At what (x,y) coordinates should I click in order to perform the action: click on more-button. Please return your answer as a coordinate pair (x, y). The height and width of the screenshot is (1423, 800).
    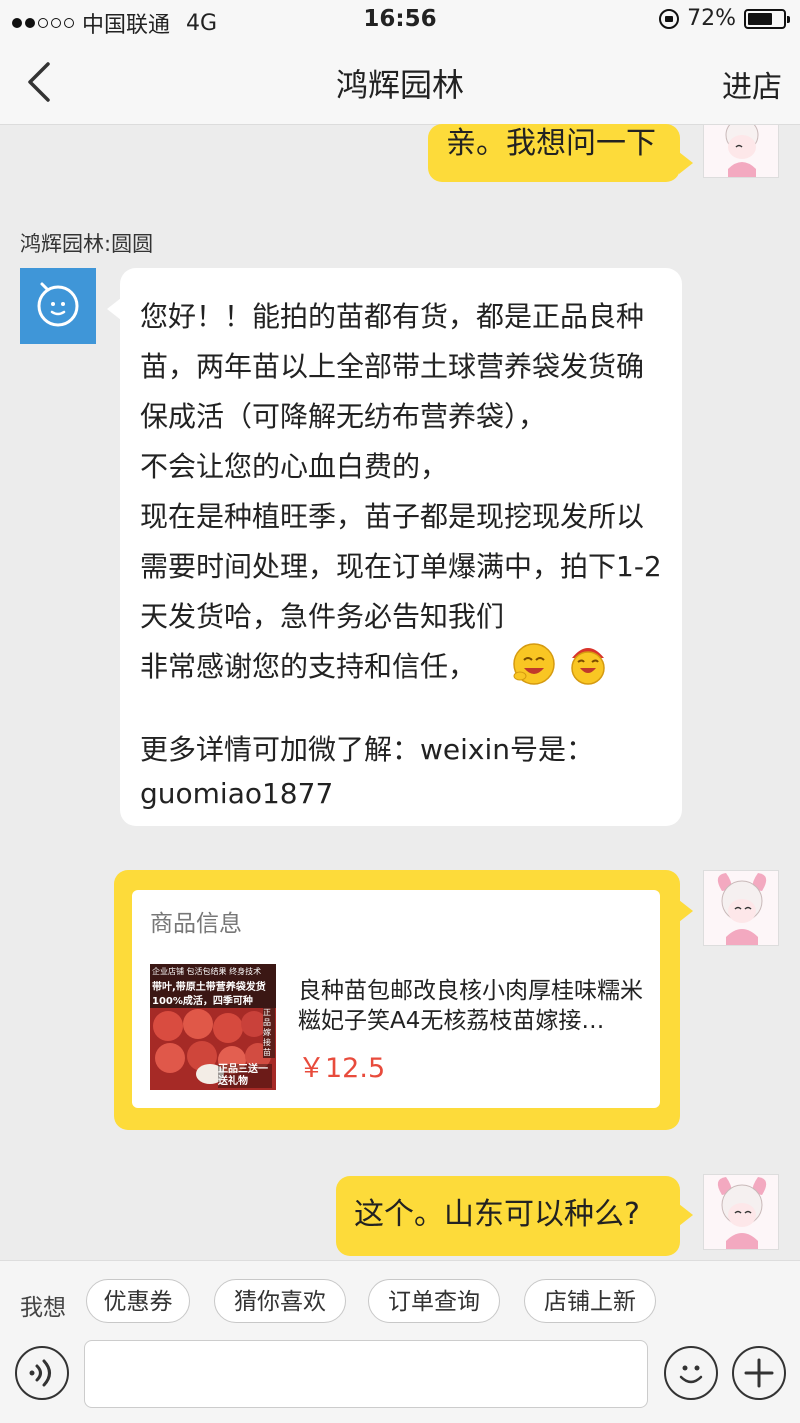
    Looking at the image, I should click on (759, 1373).